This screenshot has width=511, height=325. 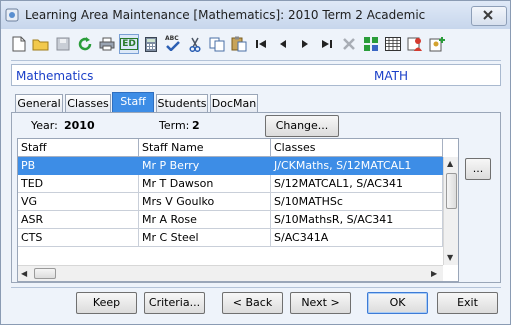 I want to click on cell-staff: PB, so click(x=78, y=166).